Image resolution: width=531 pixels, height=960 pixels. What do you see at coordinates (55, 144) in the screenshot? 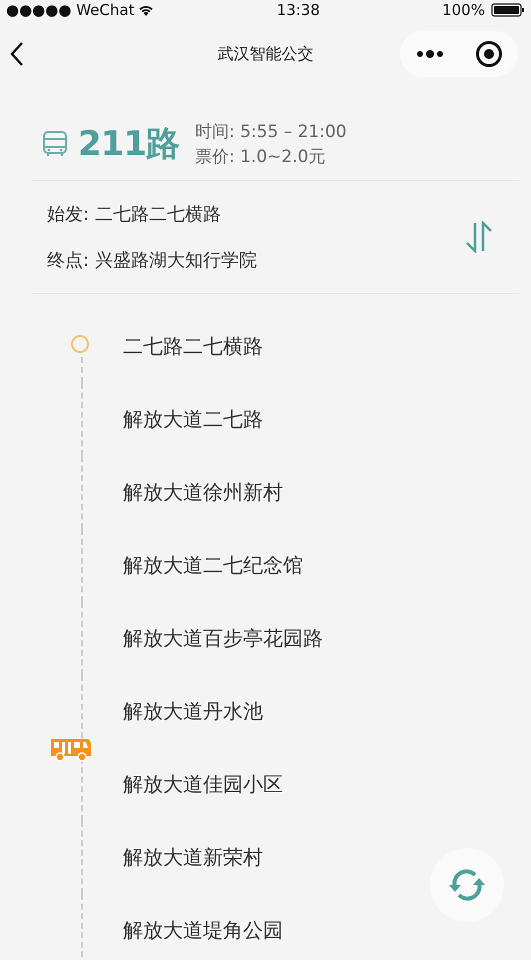
I see `bus-icon` at bounding box center [55, 144].